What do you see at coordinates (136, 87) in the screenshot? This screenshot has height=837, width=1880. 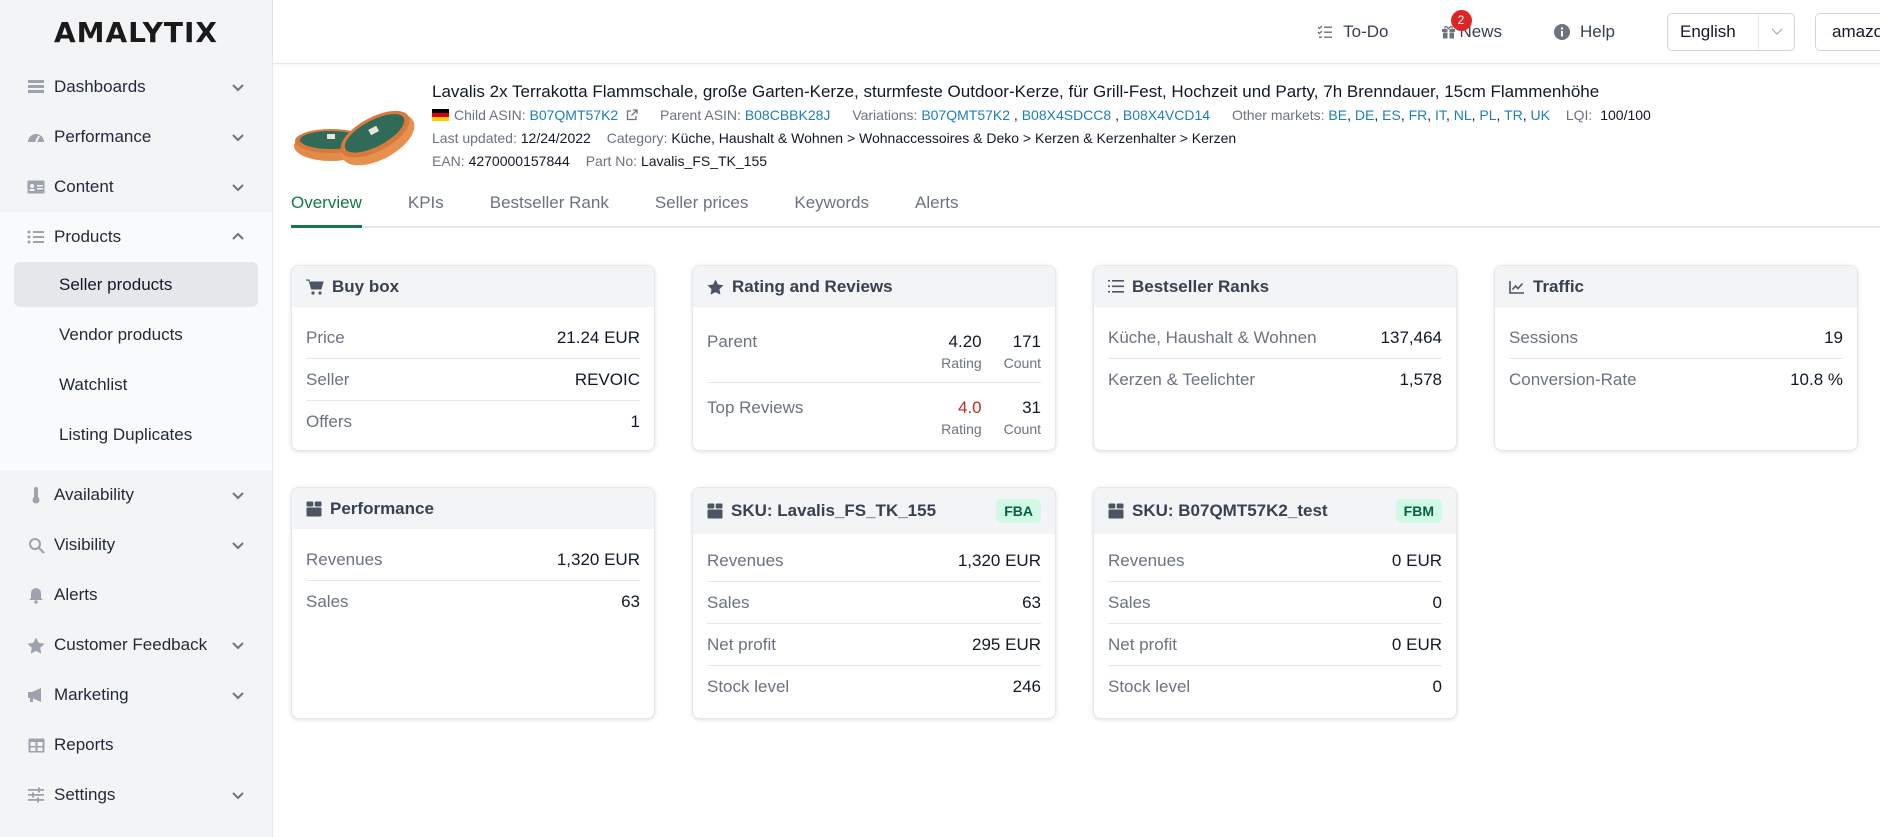 I see `sidebar-item-dashboards: Dashboards` at bounding box center [136, 87].